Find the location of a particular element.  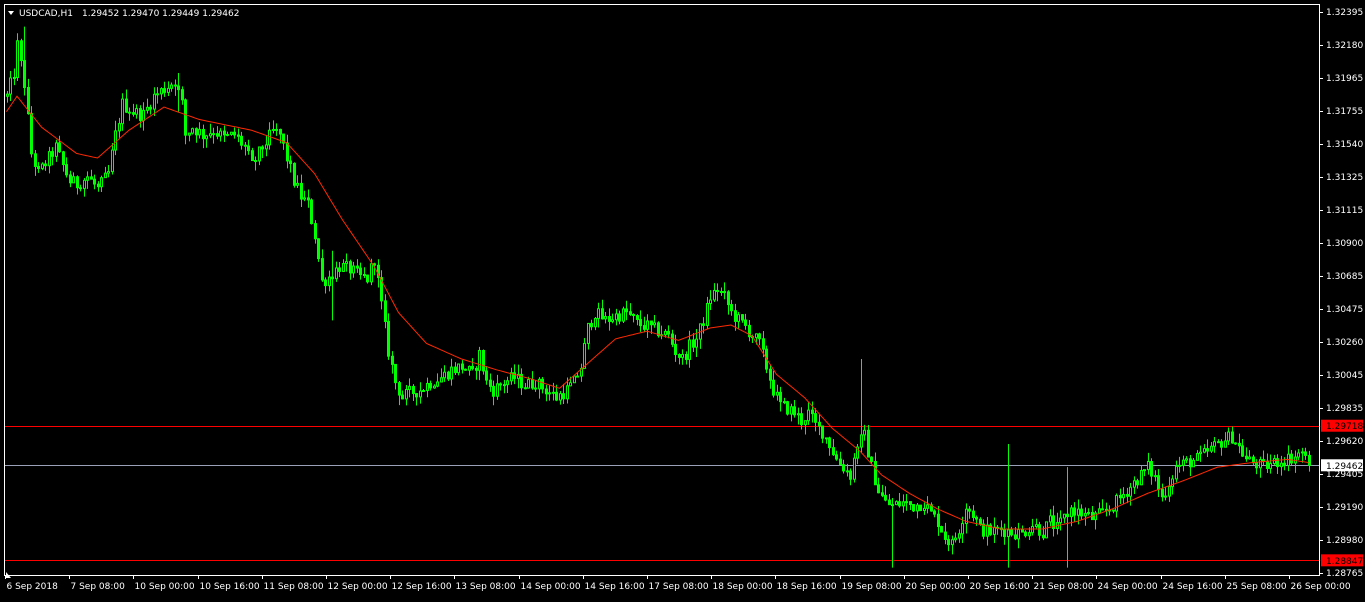

x-tick-label: 20 Sep 00:00 is located at coordinates (936, 587).